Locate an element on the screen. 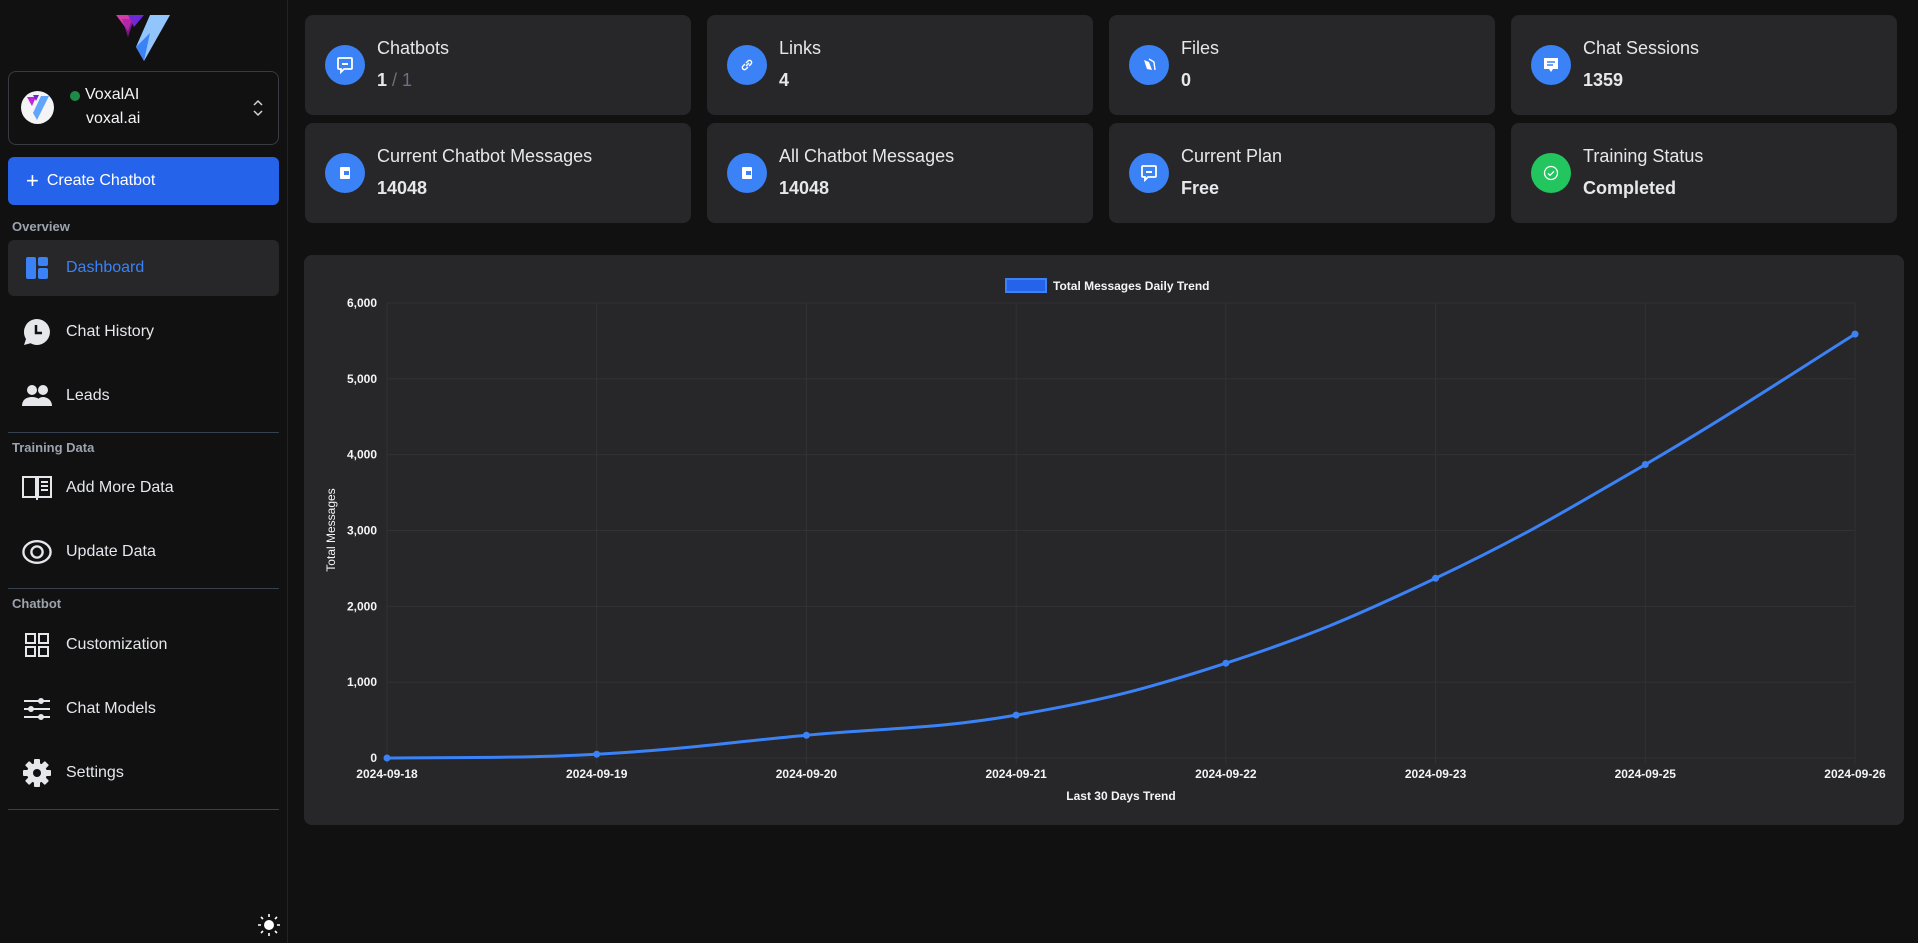  sidebar-item-label: Dashboard is located at coordinates (105, 267).